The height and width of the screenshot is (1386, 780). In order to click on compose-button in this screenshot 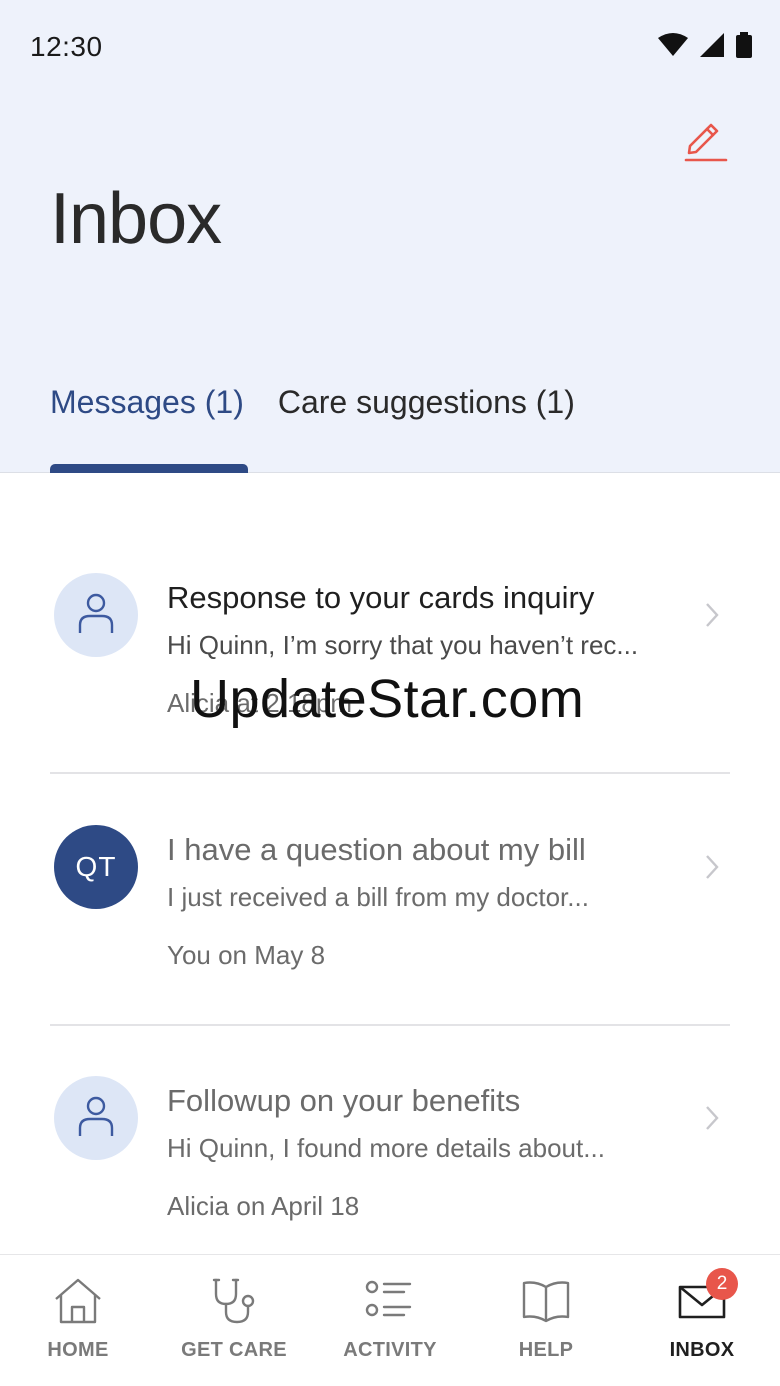, I will do `click(705, 141)`.